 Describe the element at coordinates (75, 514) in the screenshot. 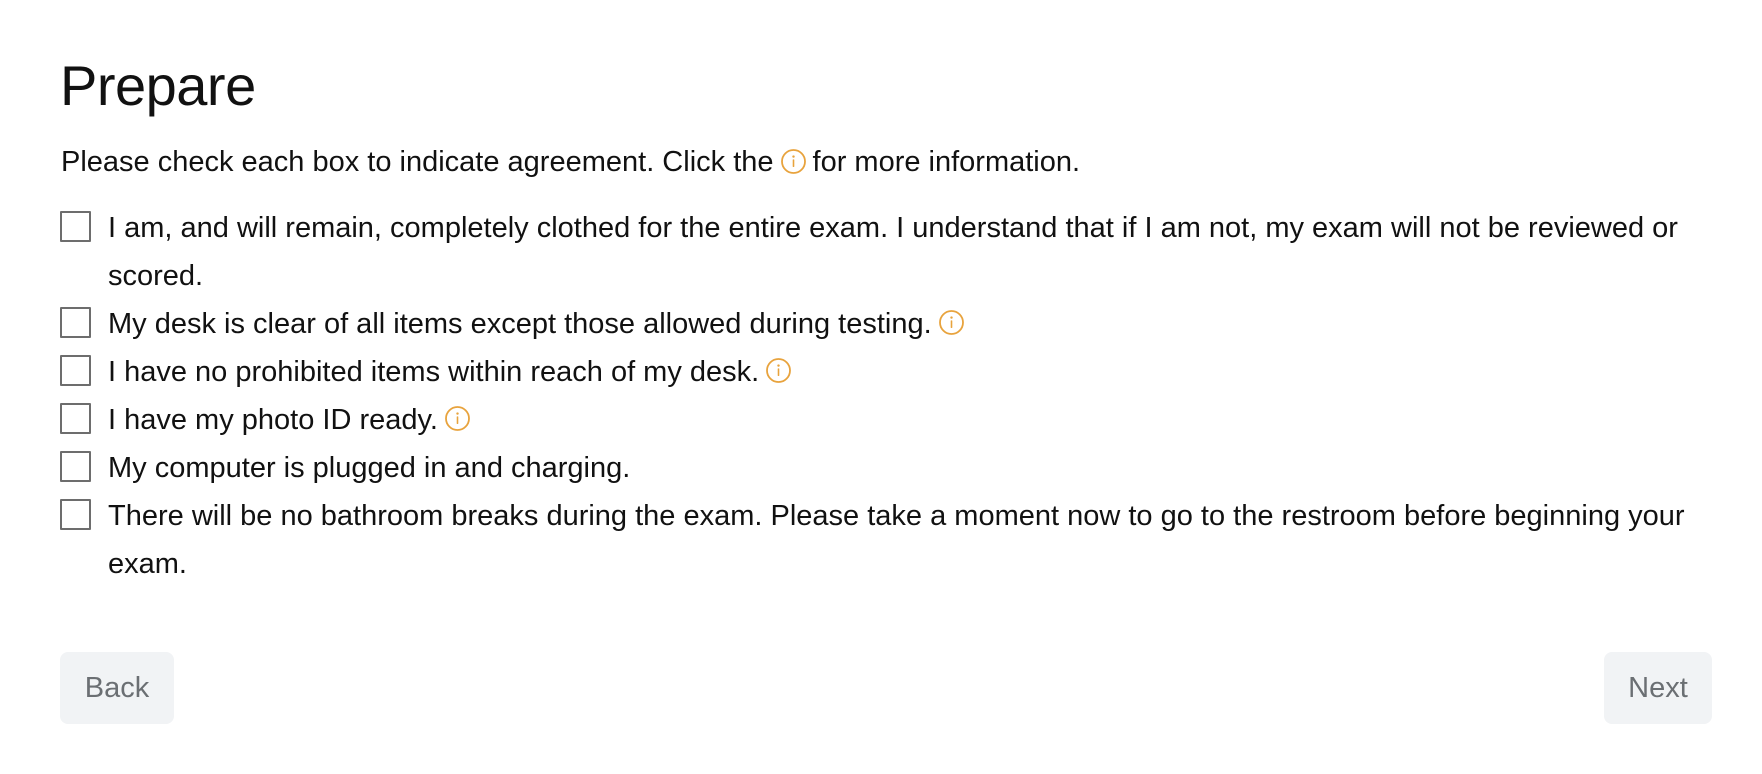

I see `agreement-checkbox-bathroom` at that location.